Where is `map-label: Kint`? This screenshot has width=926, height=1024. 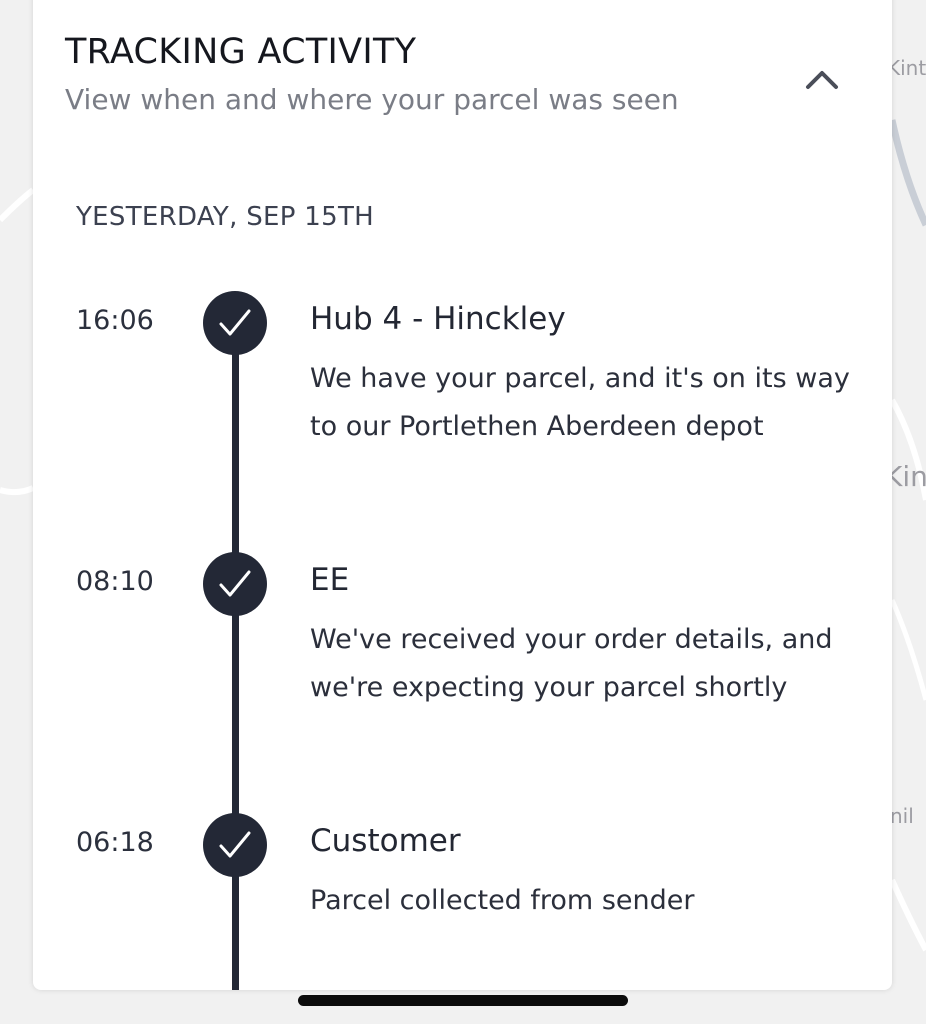
map-label: Kint is located at coordinates (906, 68).